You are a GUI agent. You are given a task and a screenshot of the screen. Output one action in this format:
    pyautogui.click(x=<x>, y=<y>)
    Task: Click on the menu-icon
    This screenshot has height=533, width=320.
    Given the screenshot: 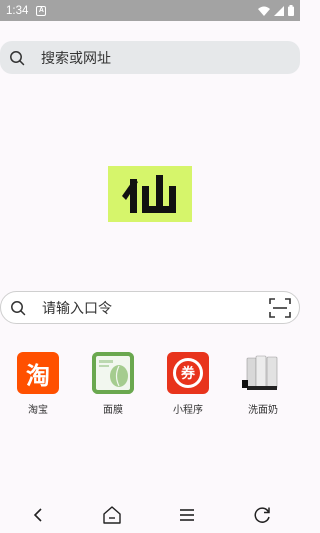 What is the action you would take?
    pyautogui.click(x=187, y=515)
    